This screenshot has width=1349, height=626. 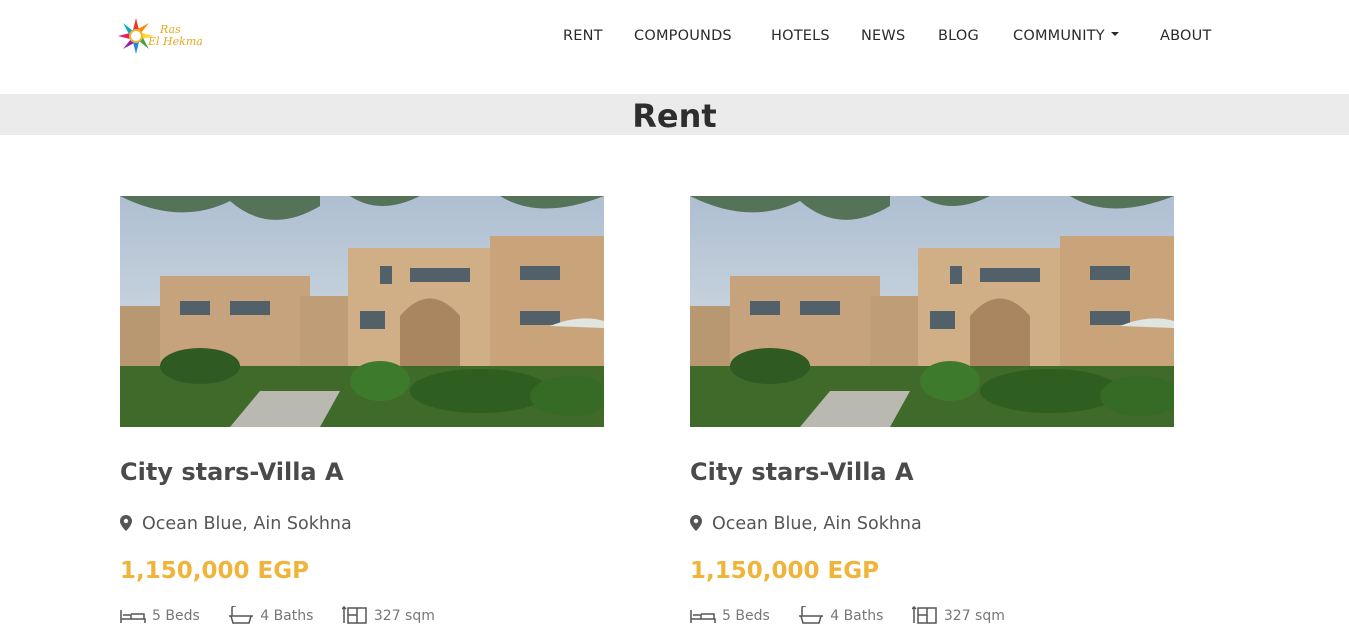 I want to click on nav-item-blog: BLOG, so click(x=958, y=36).